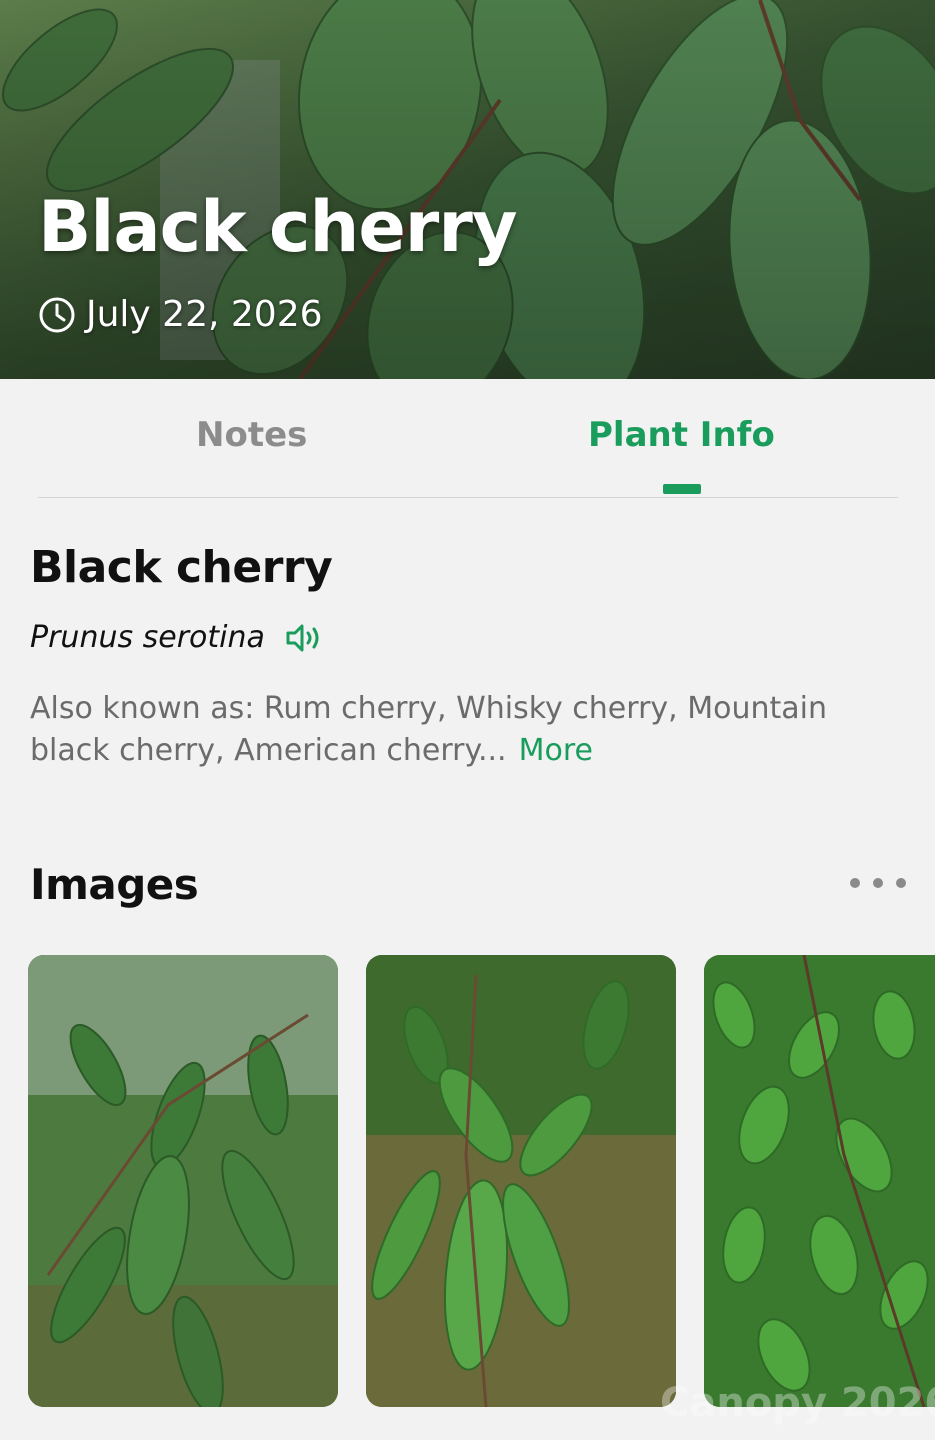  Describe the element at coordinates (682, 489) in the screenshot. I see `active-tab-indicator` at that location.